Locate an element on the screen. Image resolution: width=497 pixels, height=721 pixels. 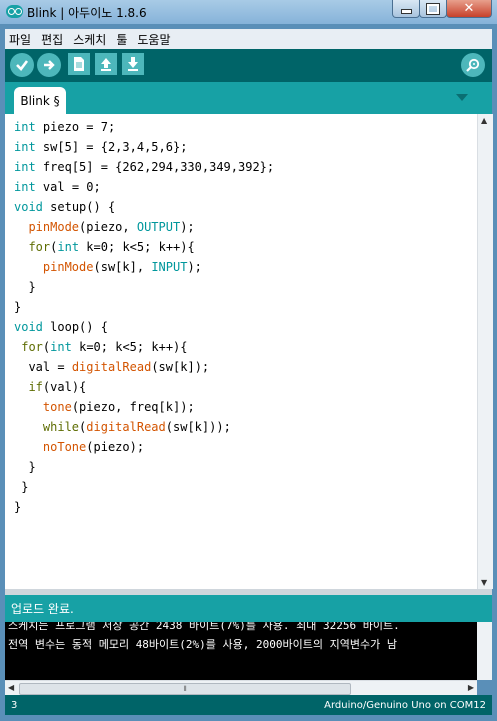
check-icon is located at coordinates (22, 65).